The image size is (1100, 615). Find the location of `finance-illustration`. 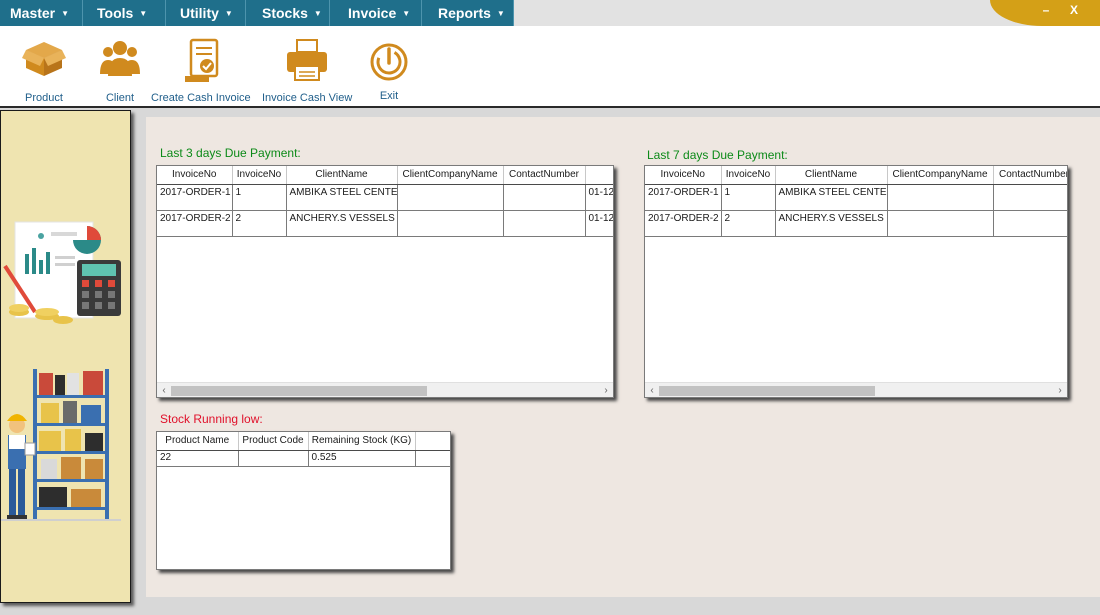

finance-illustration is located at coordinates (62, 272).